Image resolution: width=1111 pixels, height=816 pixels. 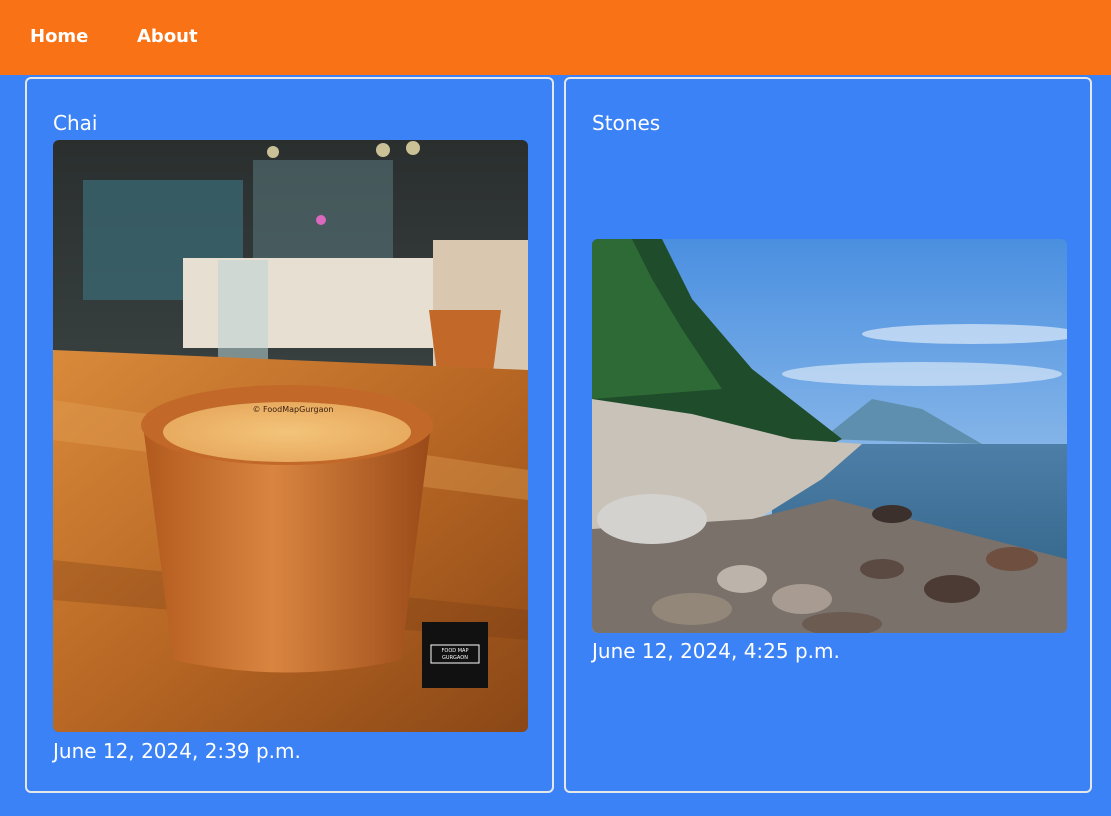 What do you see at coordinates (455, 651) in the screenshot?
I see `logo-line-1: FOOD MAP` at bounding box center [455, 651].